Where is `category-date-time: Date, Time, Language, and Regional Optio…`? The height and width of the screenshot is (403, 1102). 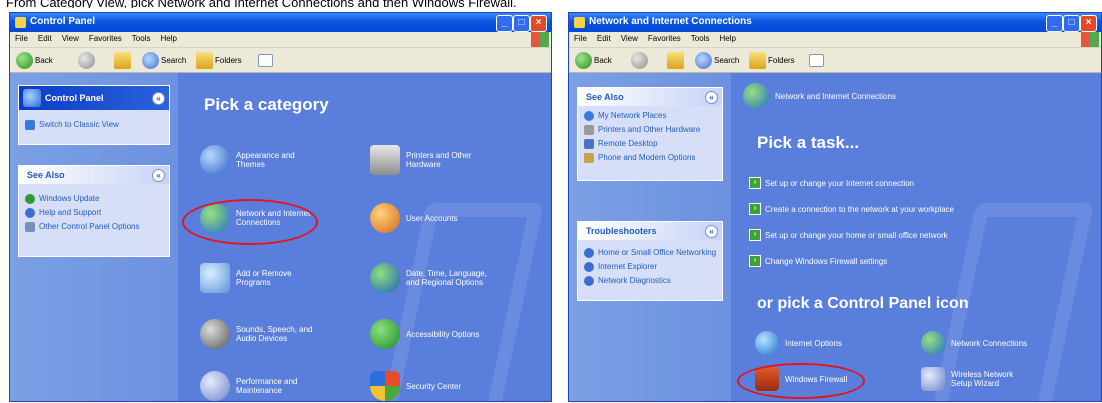 category-date-time: Date, Time, Language, and Regional Optio… is located at coordinates (430, 278).